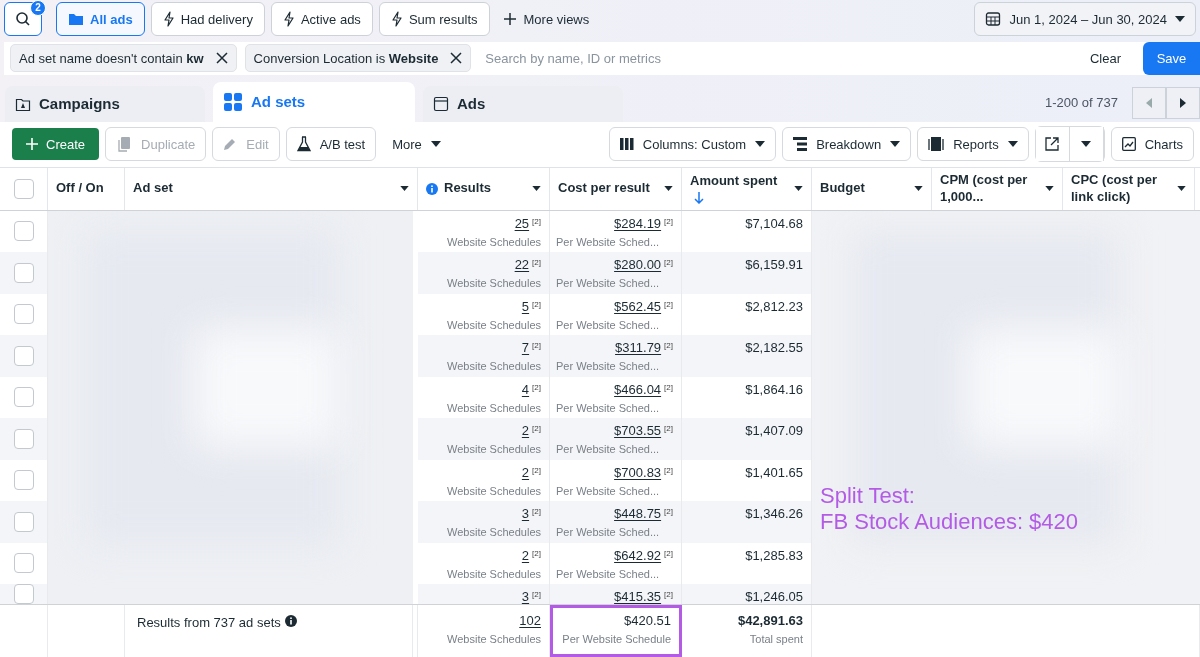 The height and width of the screenshot is (657, 1200). Describe the element at coordinates (530, 620) in the screenshot. I see `results-total: 102` at that location.